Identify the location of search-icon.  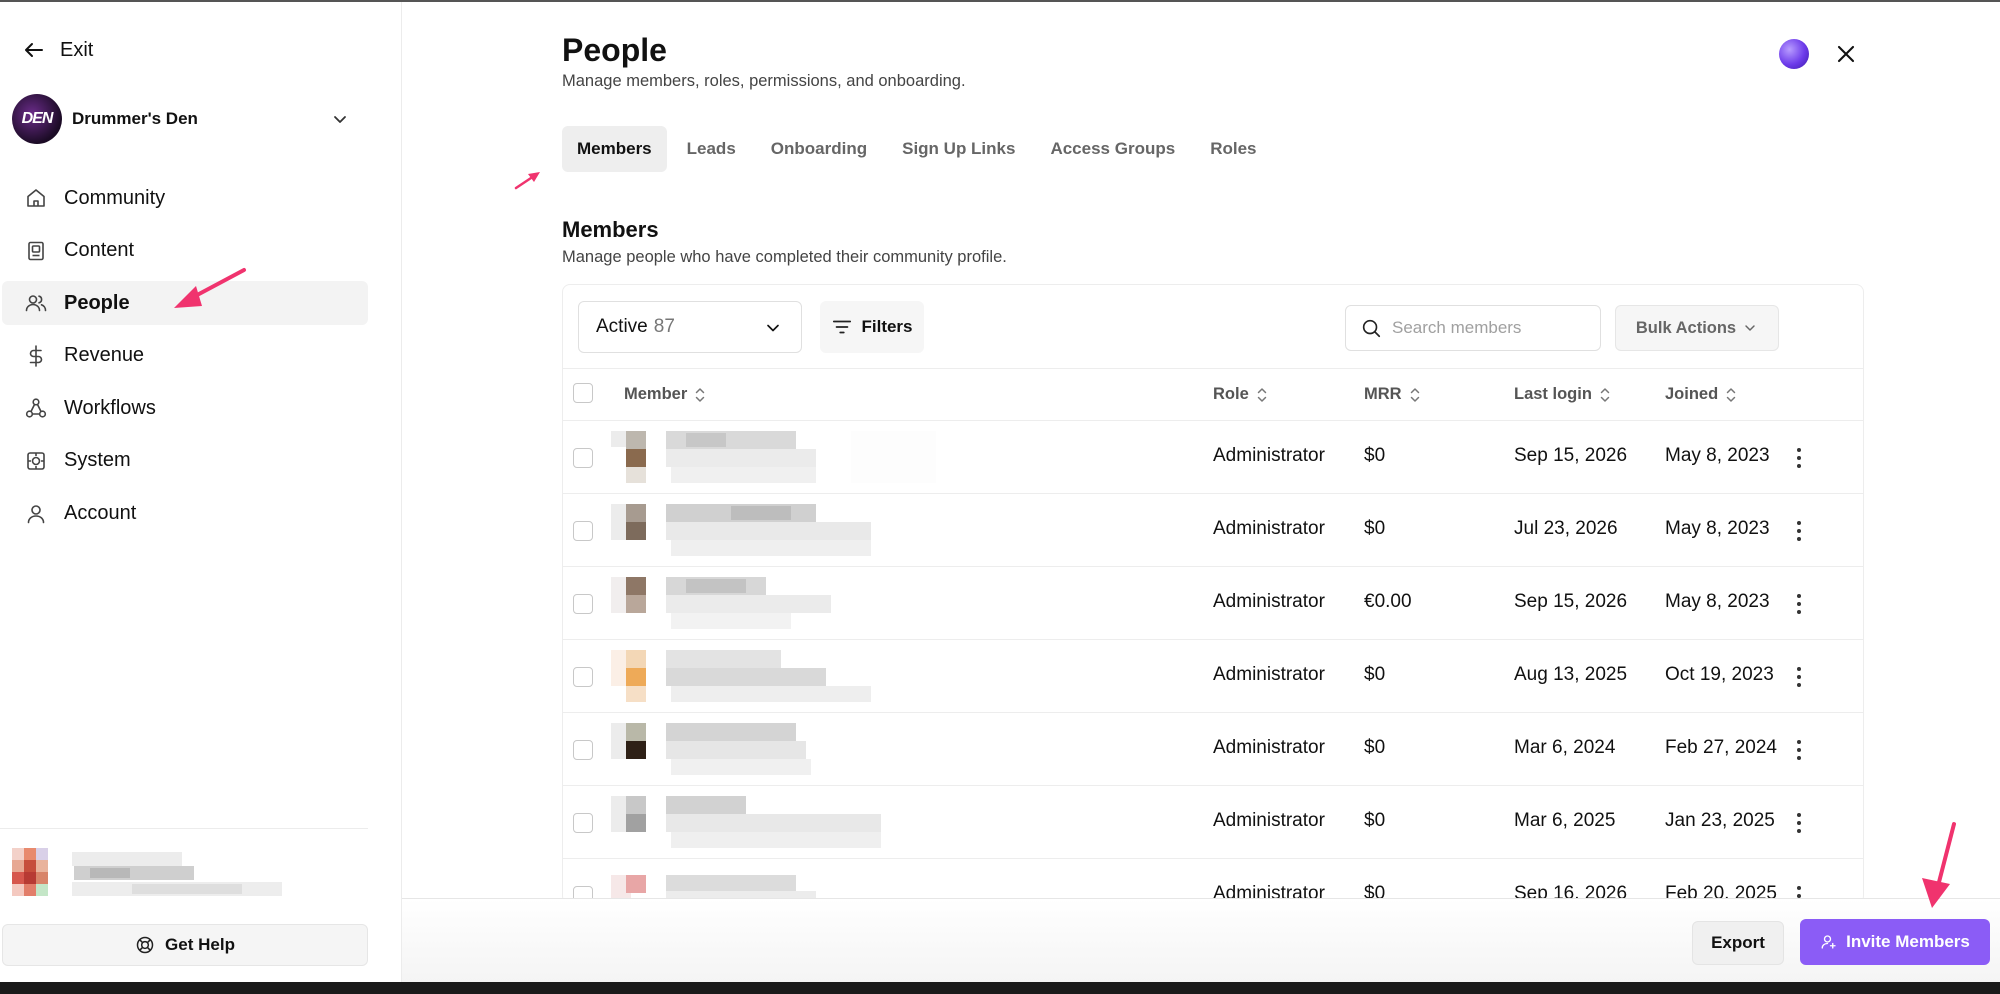
(1371, 328).